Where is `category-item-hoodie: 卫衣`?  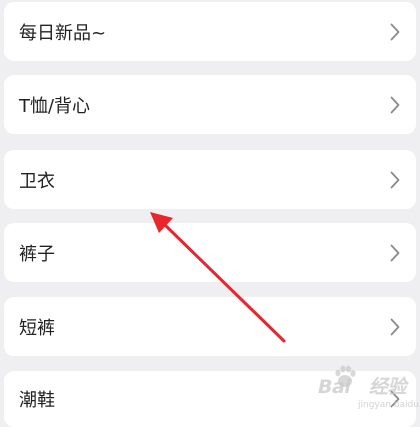
category-item-hoodie: 卫衣 is located at coordinates (210, 179).